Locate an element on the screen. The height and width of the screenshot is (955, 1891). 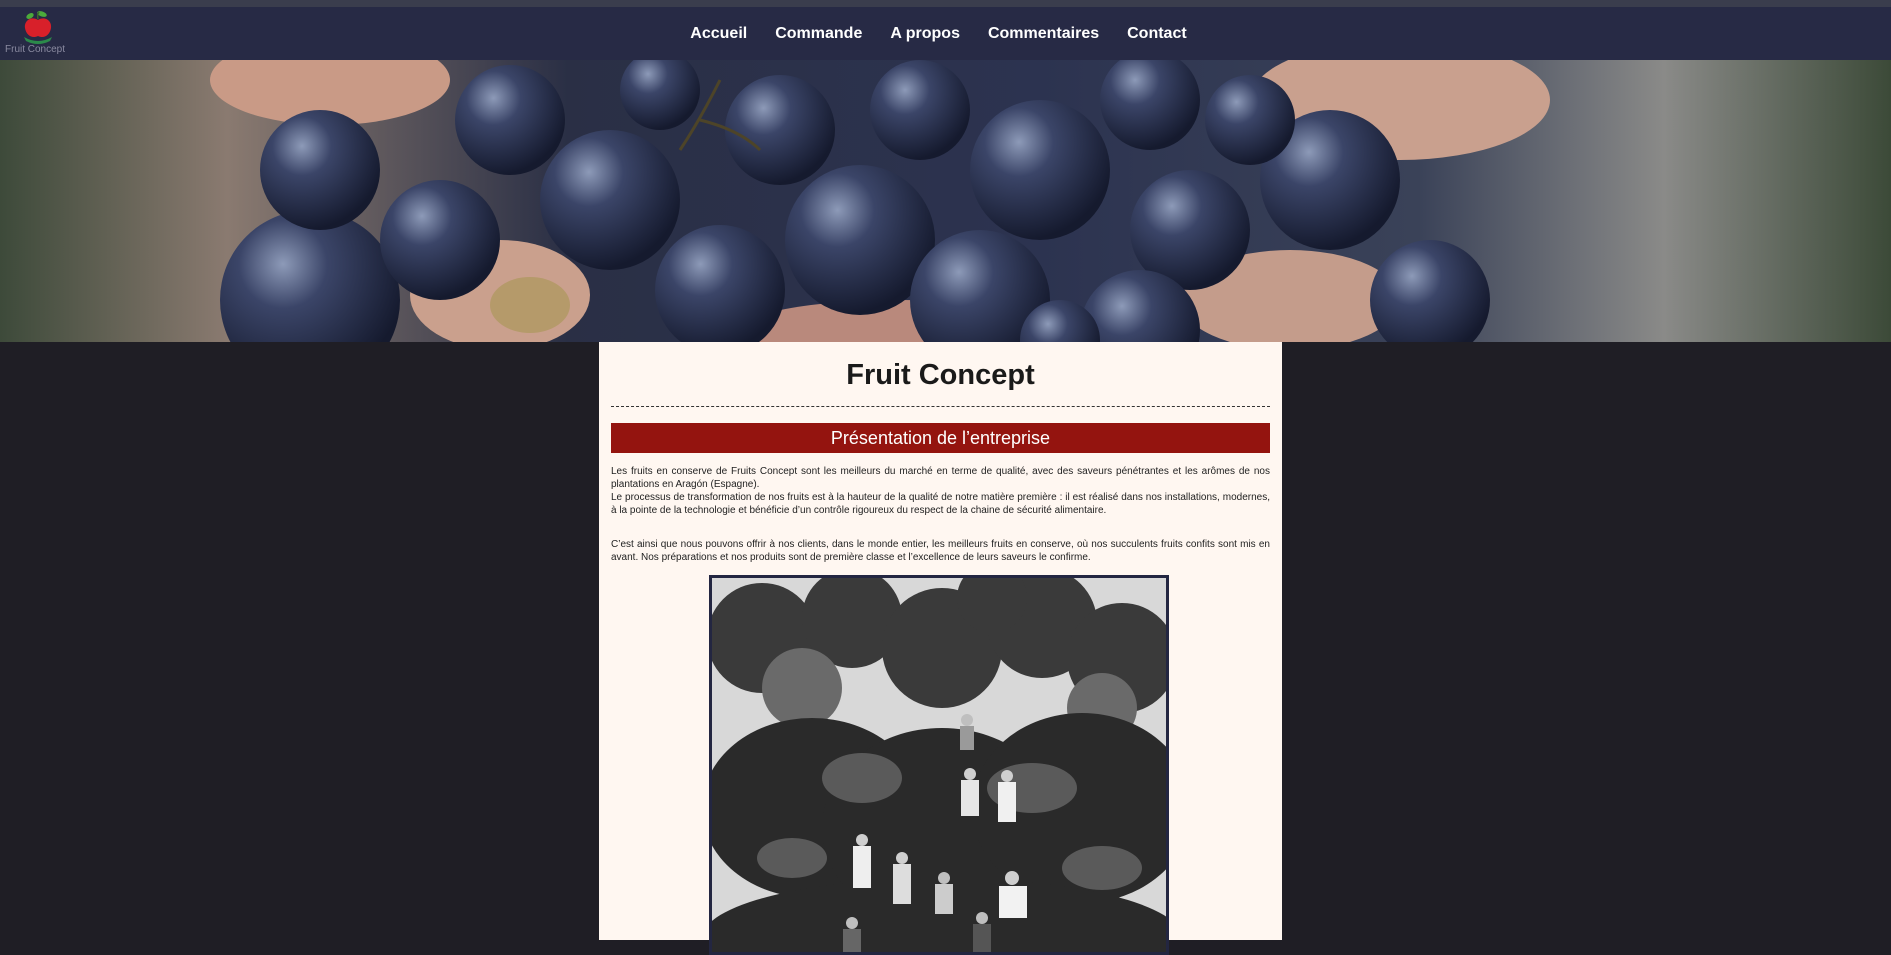
historic-orchard-photo is located at coordinates (939, 765).